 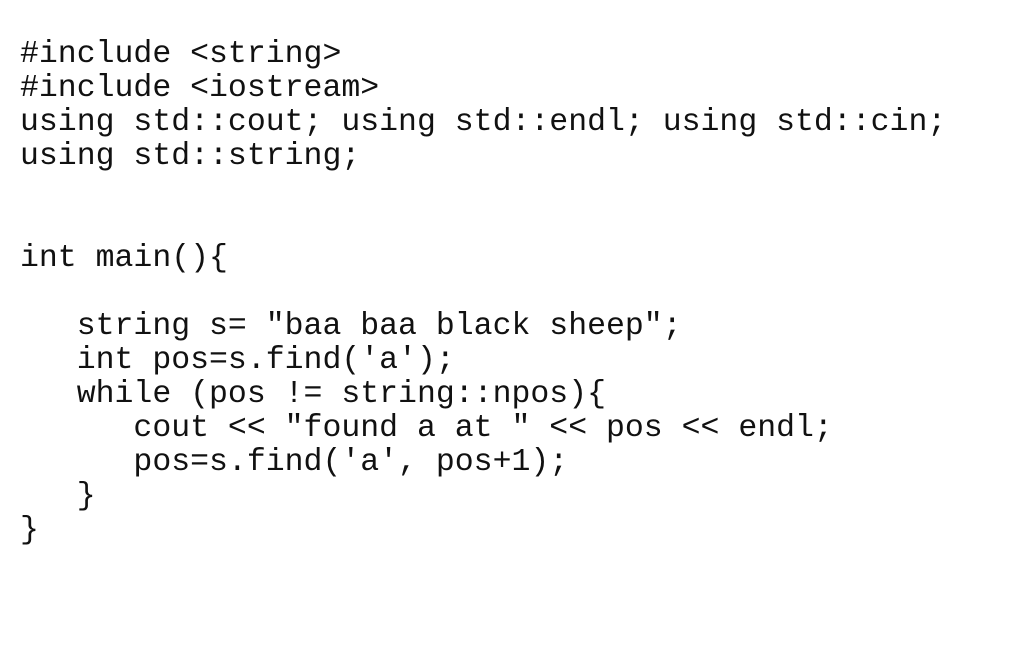 I want to click on code-line: while (pos != string::npos){, so click(x=313, y=394).